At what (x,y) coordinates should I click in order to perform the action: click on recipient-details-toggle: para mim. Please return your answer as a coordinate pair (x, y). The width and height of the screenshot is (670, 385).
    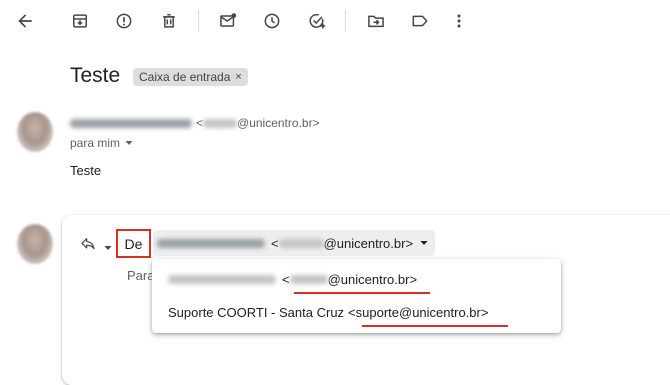
    Looking at the image, I should click on (102, 143).